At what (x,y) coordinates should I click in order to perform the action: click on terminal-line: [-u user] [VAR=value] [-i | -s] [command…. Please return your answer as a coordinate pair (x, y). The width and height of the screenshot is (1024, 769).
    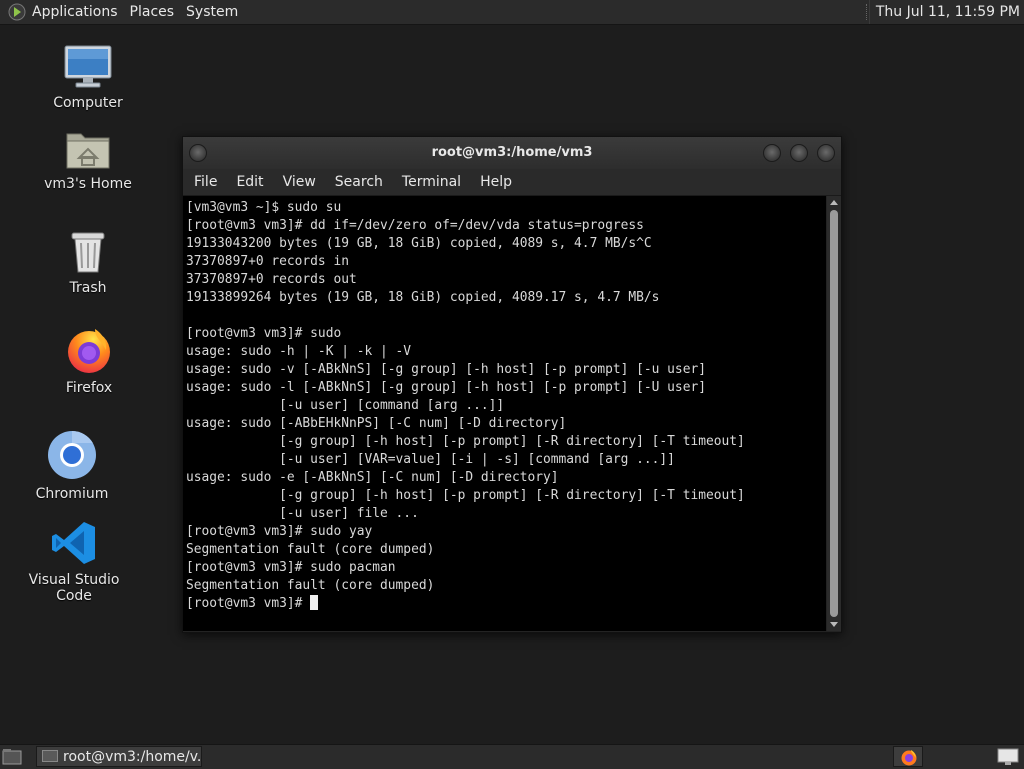
    Looking at the image, I should click on (430, 459).